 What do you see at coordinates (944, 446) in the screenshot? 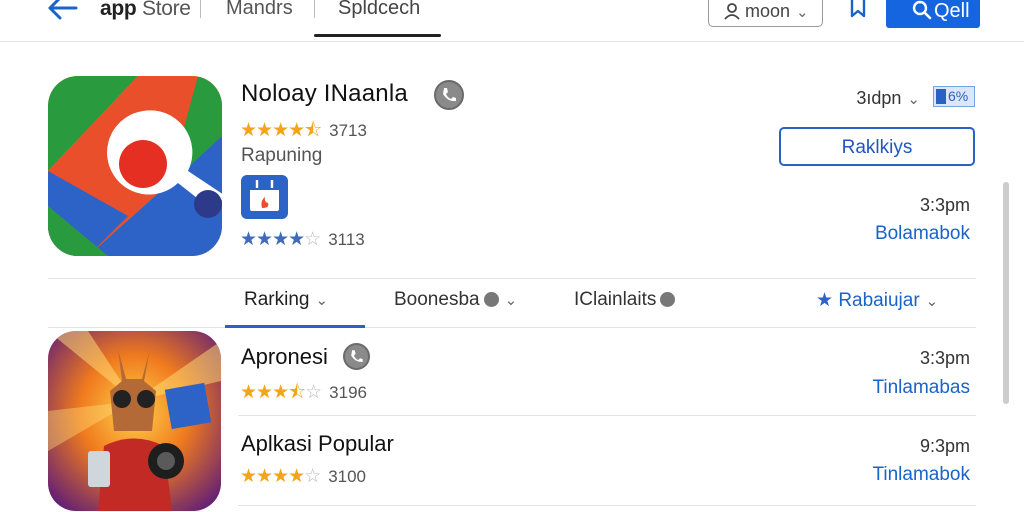
I see `list-item-time: 9:3pm` at bounding box center [944, 446].